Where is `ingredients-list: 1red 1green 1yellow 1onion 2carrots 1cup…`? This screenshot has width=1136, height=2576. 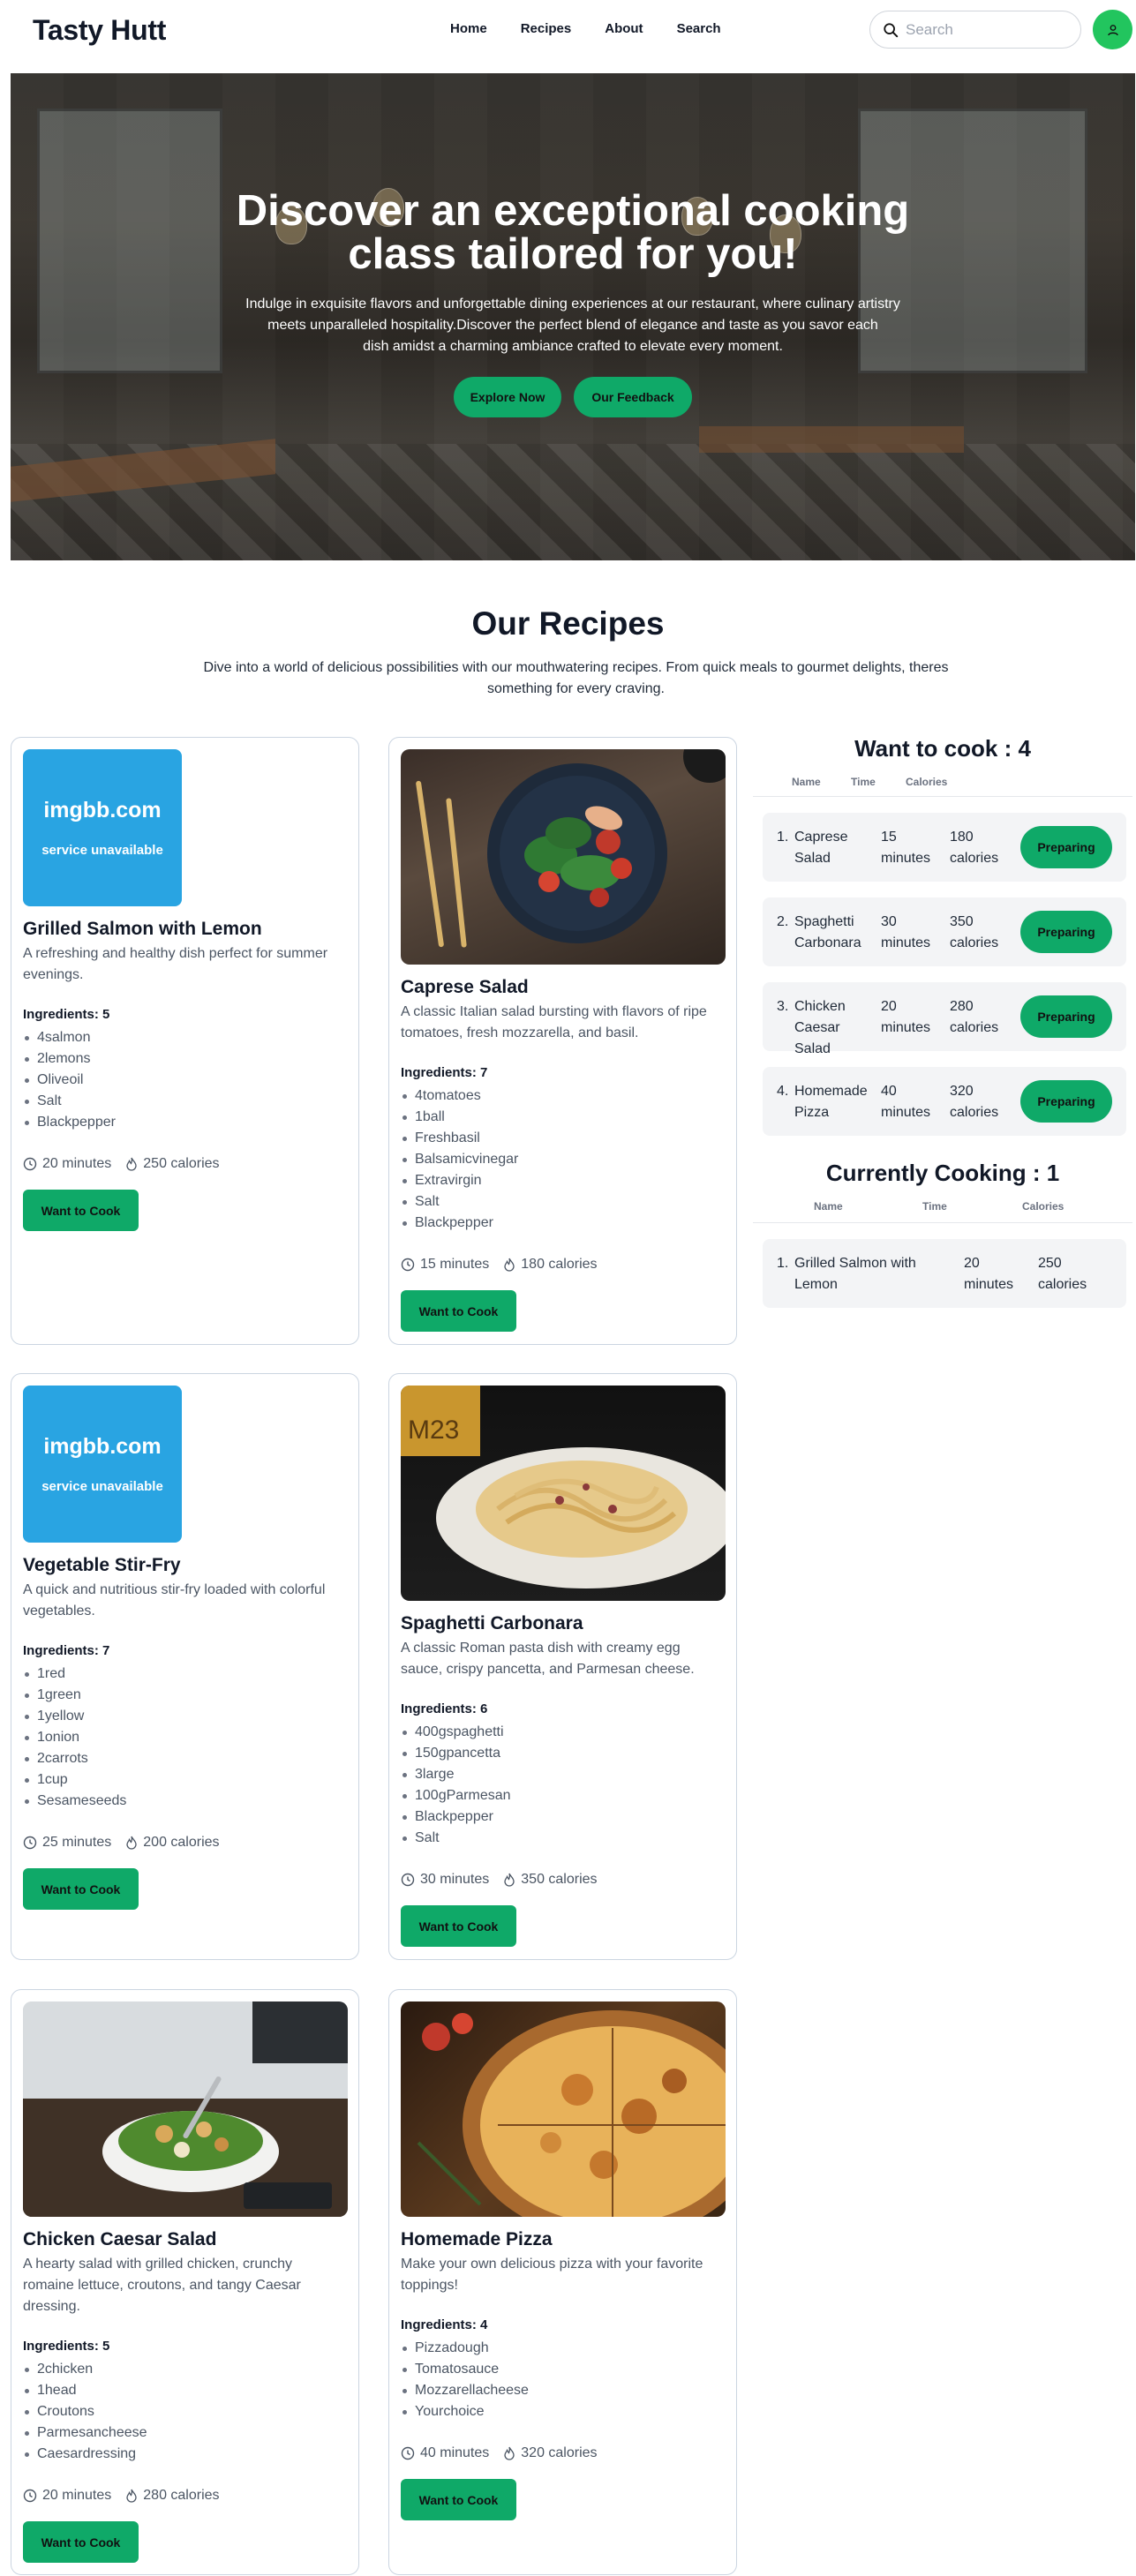
ingredients-list: 1red 1green 1yellow 1onion 2carrots 1cup… is located at coordinates (185, 1738).